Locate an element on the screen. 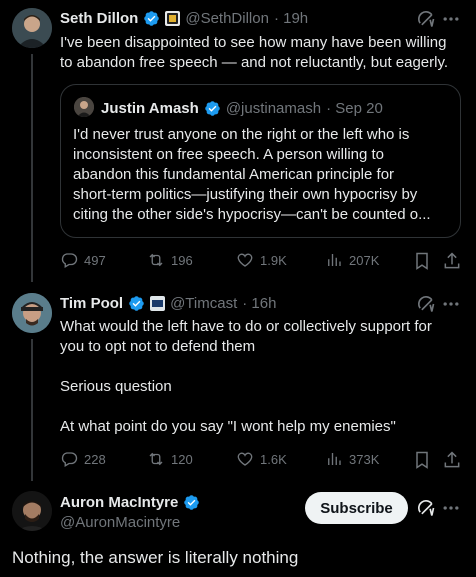 The image size is (476, 577). repost-button: 120 is located at coordinates (170, 459).